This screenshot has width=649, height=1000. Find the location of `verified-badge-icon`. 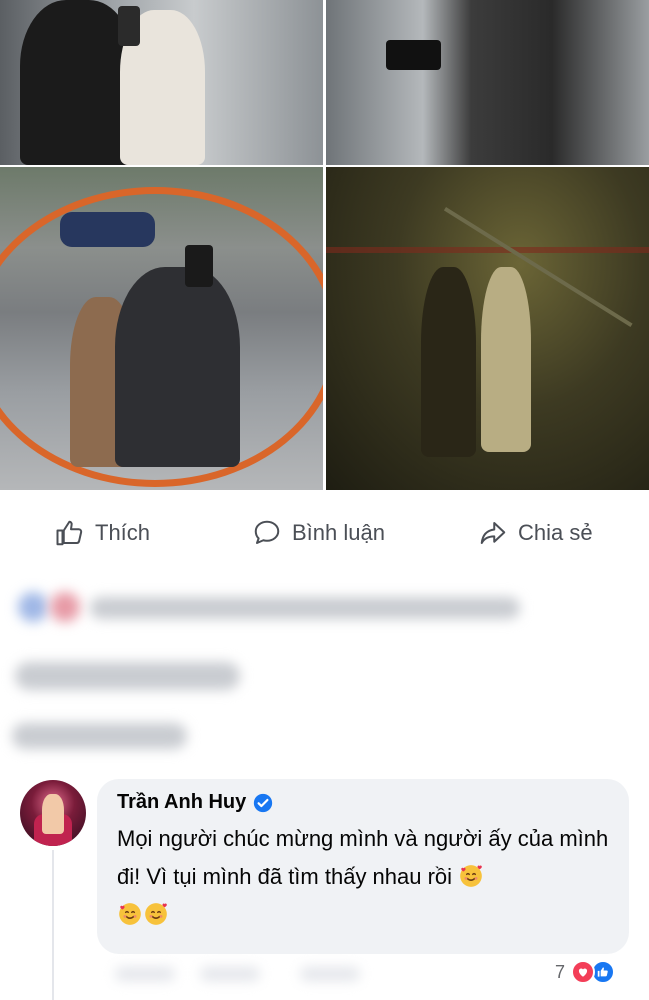

verified-badge-icon is located at coordinates (263, 802).